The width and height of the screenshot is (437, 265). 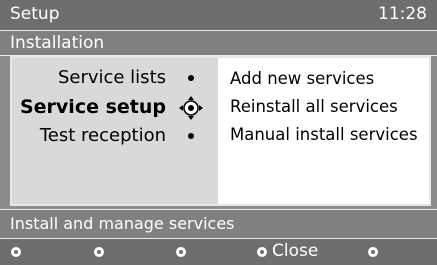 I want to click on menu-item-test-reception: Test reception, so click(x=129, y=136).